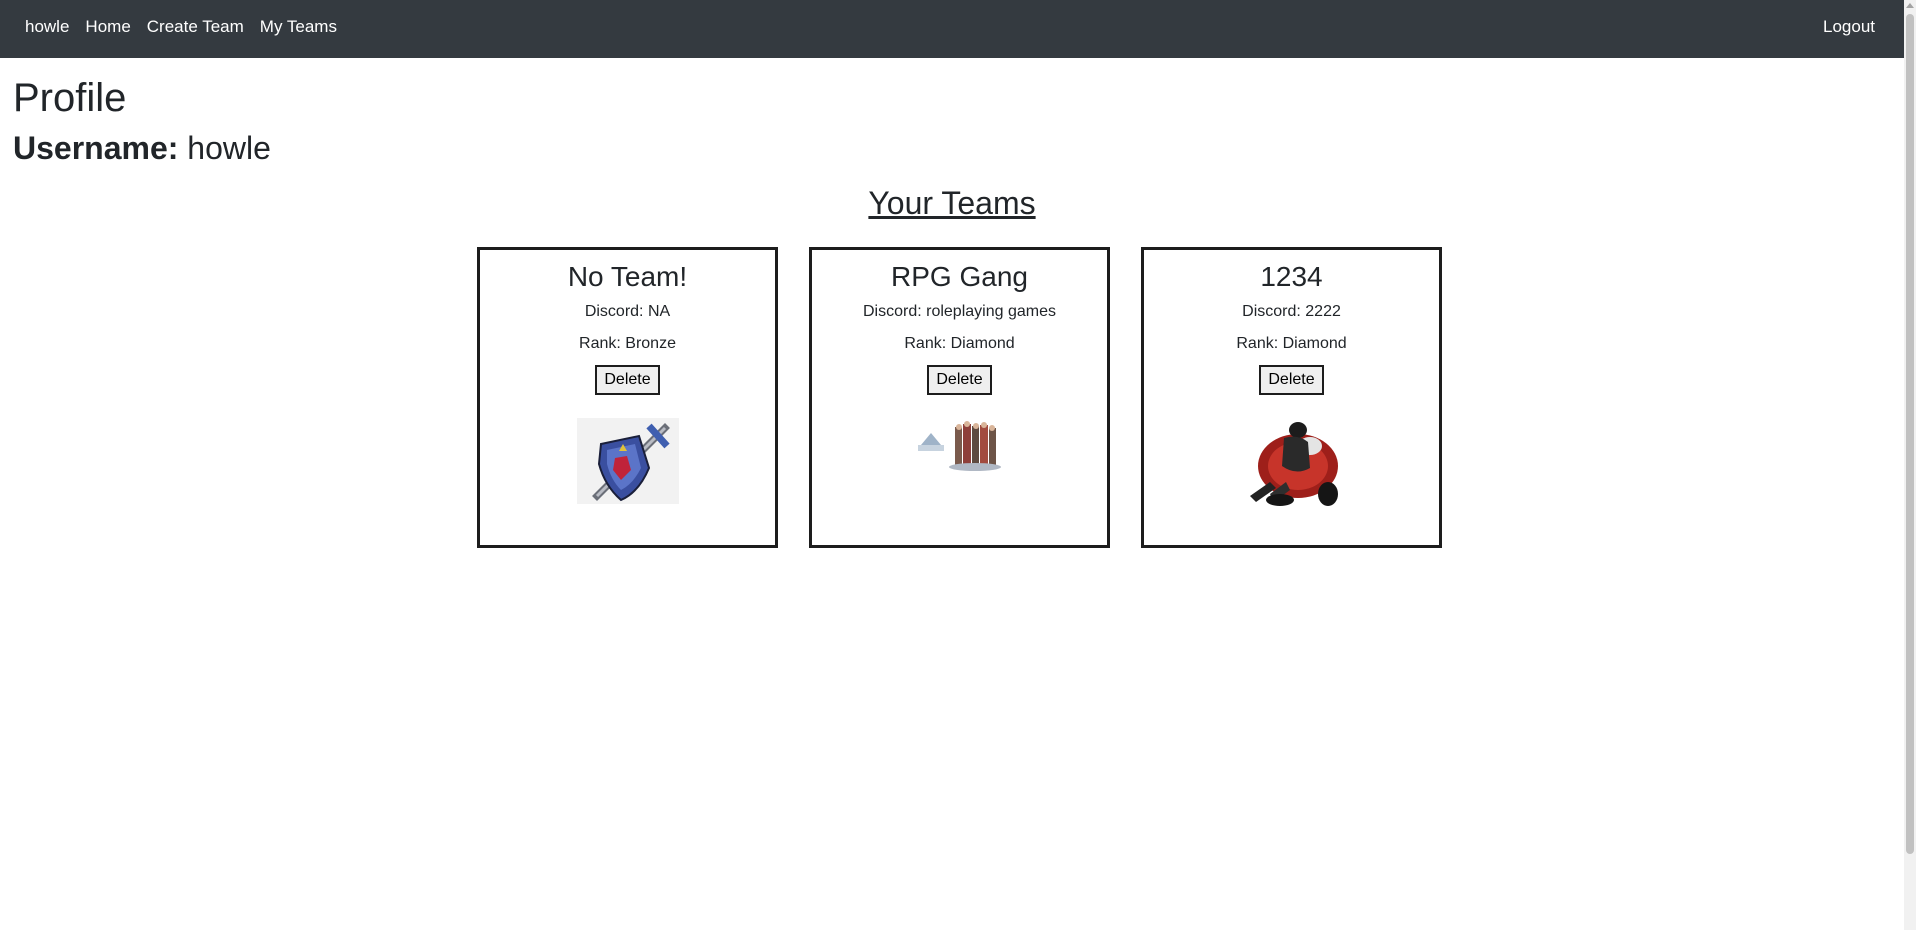 This screenshot has width=1916, height=930. I want to click on nav-home-link: Home, so click(107, 27).